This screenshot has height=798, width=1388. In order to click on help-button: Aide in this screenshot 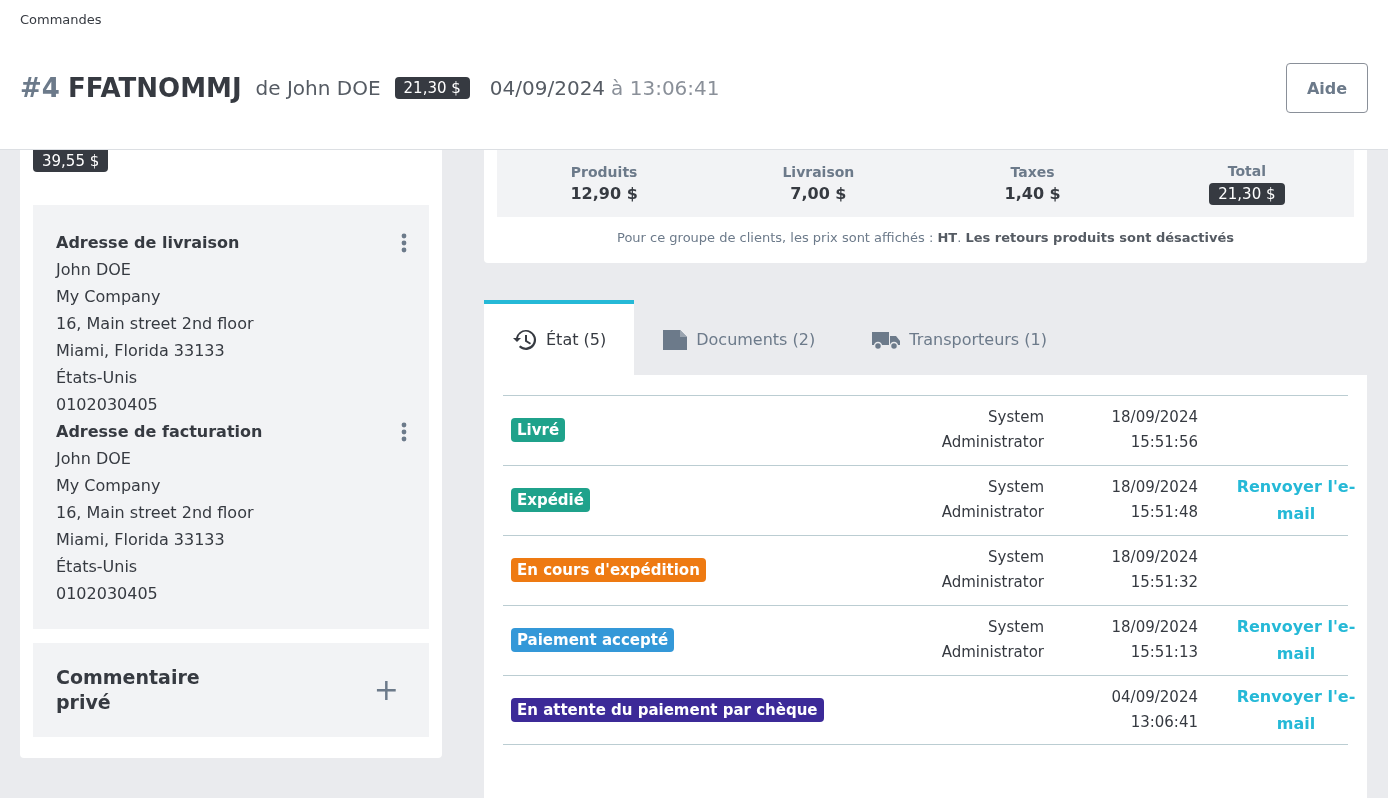, I will do `click(1327, 88)`.